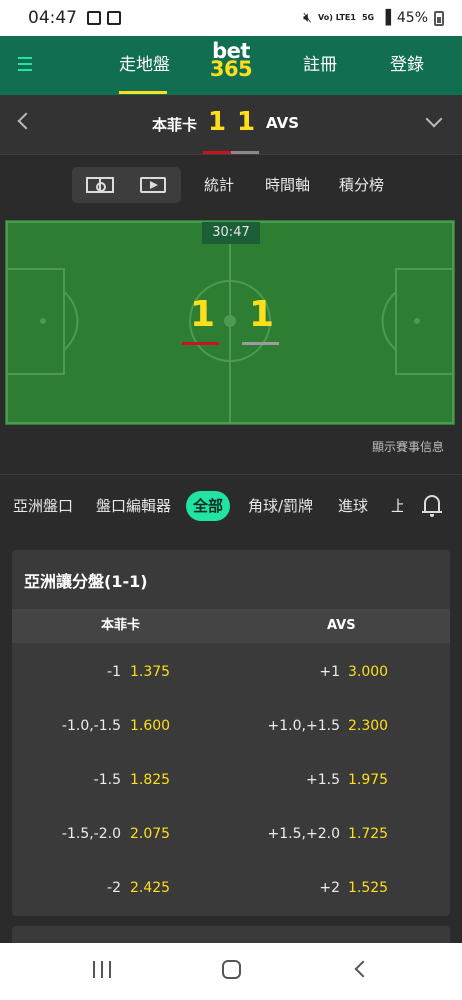  What do you see at coordinates (150, 834) in the screenshot?
I see `home-odds-button: 2.075` at bounding box center [150, 834].